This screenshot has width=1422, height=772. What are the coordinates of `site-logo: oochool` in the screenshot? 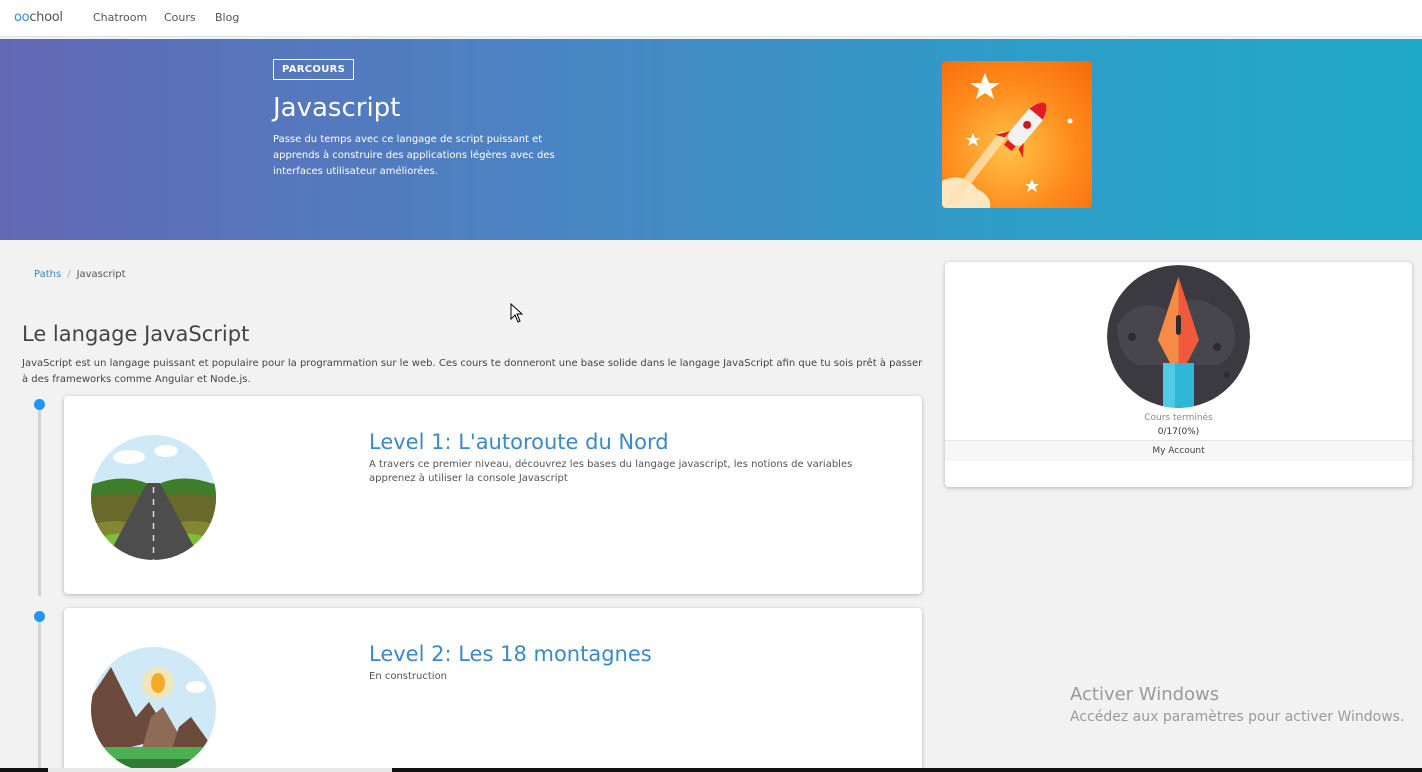 It's located at (38, 17).